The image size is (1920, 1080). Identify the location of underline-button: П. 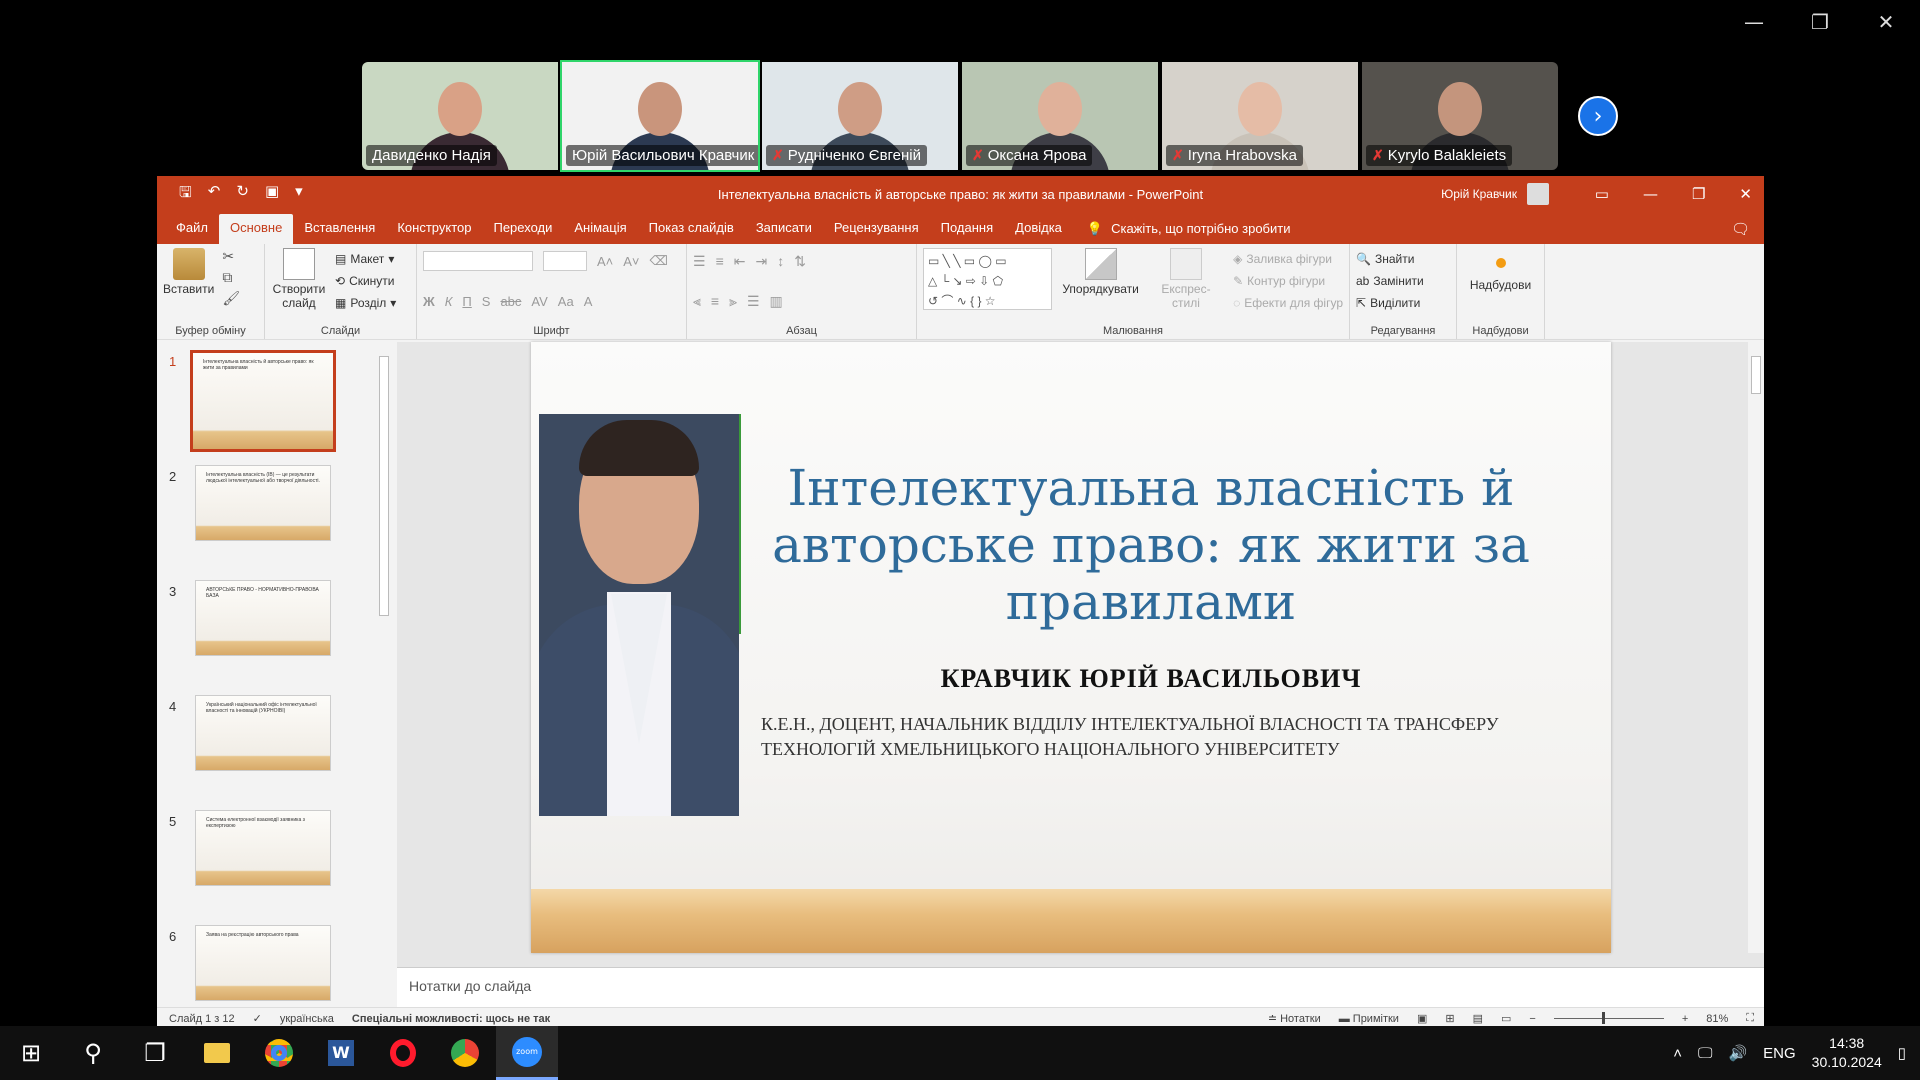
(466, 301).